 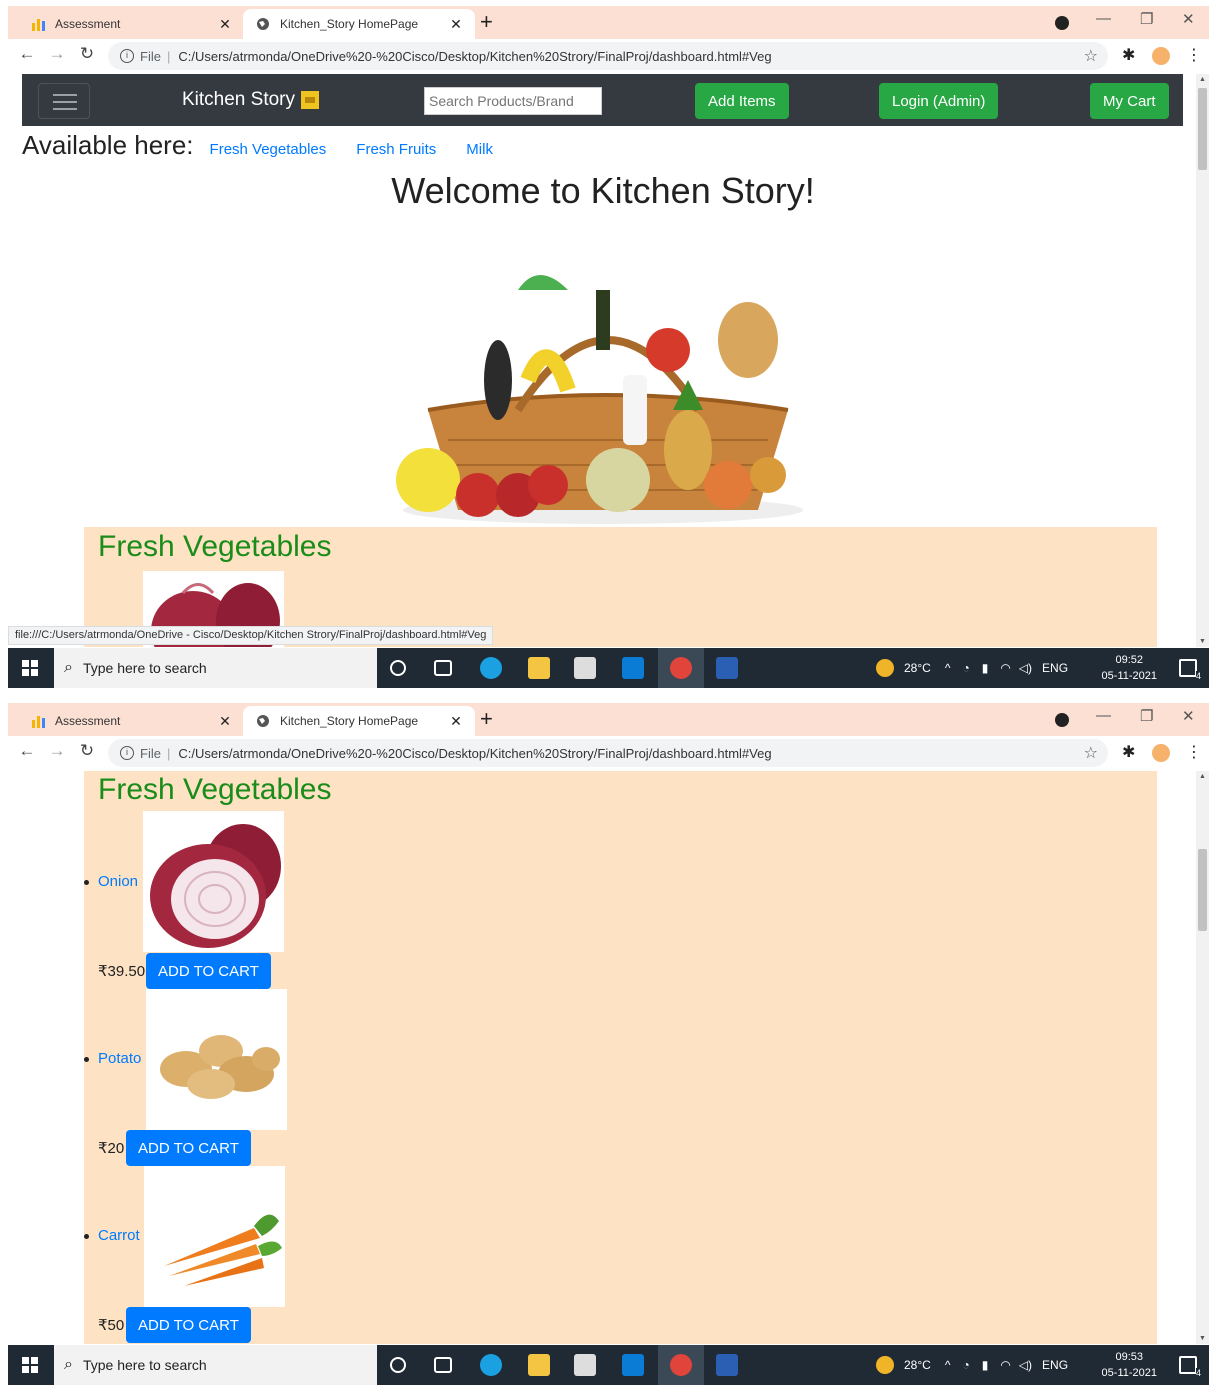 What do you see at coordinates (64, 101) in the screenshot?
I see `hamburger-menu-button` at bounding box center [64, 101].